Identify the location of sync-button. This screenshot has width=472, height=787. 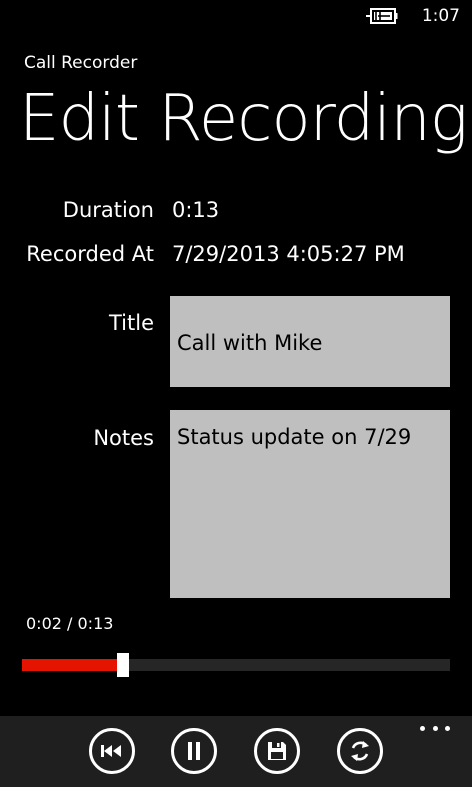
(360, 751).